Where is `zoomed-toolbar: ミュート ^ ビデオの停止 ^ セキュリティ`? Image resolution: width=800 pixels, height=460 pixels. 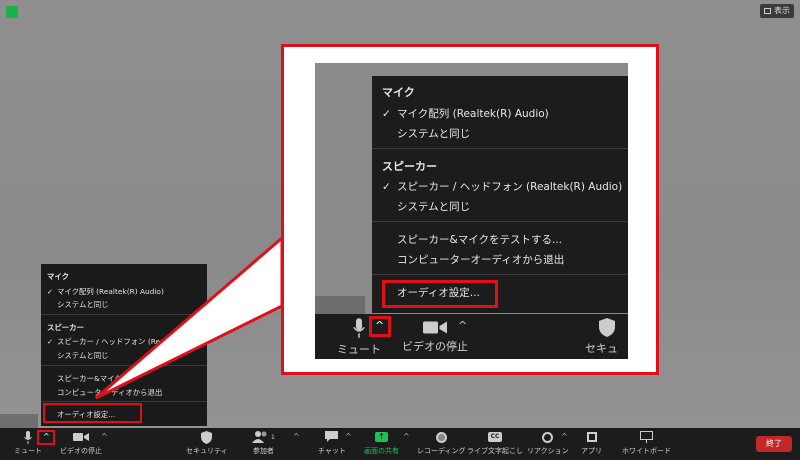
zoomed-toolbar: ミュート ^ ビデオの停止 ^ セキュリティ is located at coordinates (471, 336).